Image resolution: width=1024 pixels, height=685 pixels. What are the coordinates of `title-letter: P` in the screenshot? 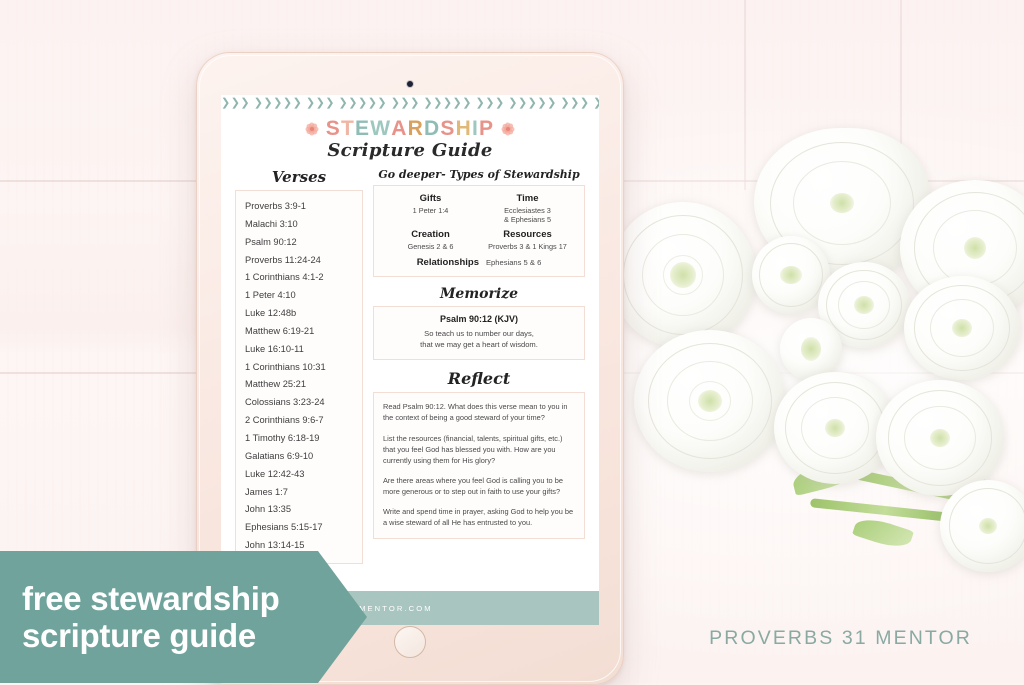 It's located at (487, 128).